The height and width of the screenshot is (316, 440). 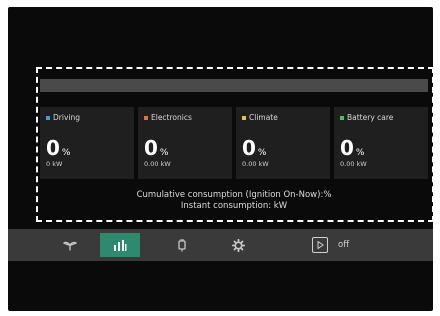 What do you see at coordinates (342, 117) in the screenshot?
I see `battery-care-color-marker` at bounding box center [342, 117].